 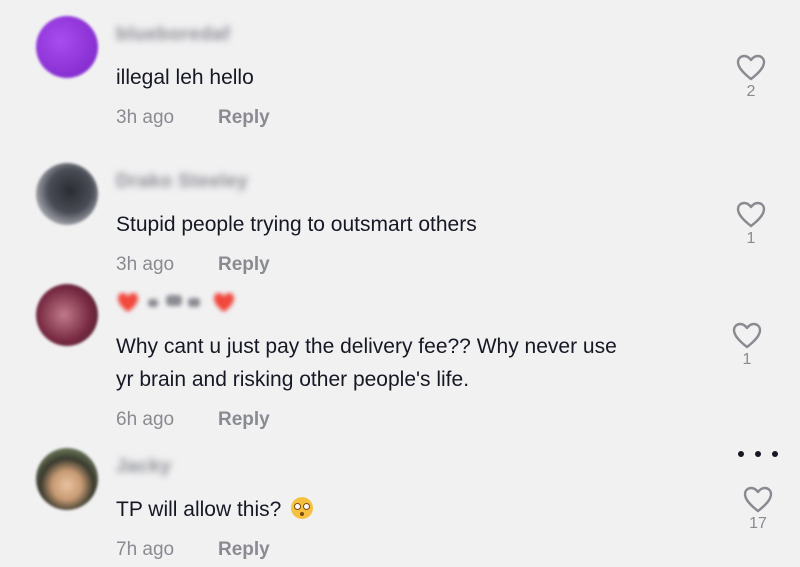 I want to click on flushed-face-icon, so click(x=302, y=508).